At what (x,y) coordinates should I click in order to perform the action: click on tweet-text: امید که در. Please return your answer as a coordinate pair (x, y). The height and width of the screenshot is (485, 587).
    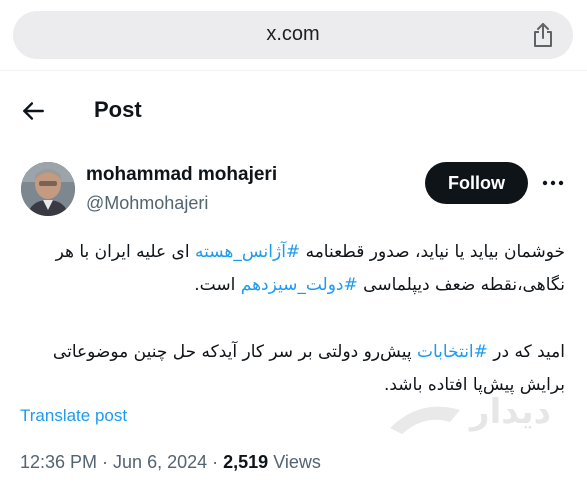
    Looking at the image, I should click on (526, 352).